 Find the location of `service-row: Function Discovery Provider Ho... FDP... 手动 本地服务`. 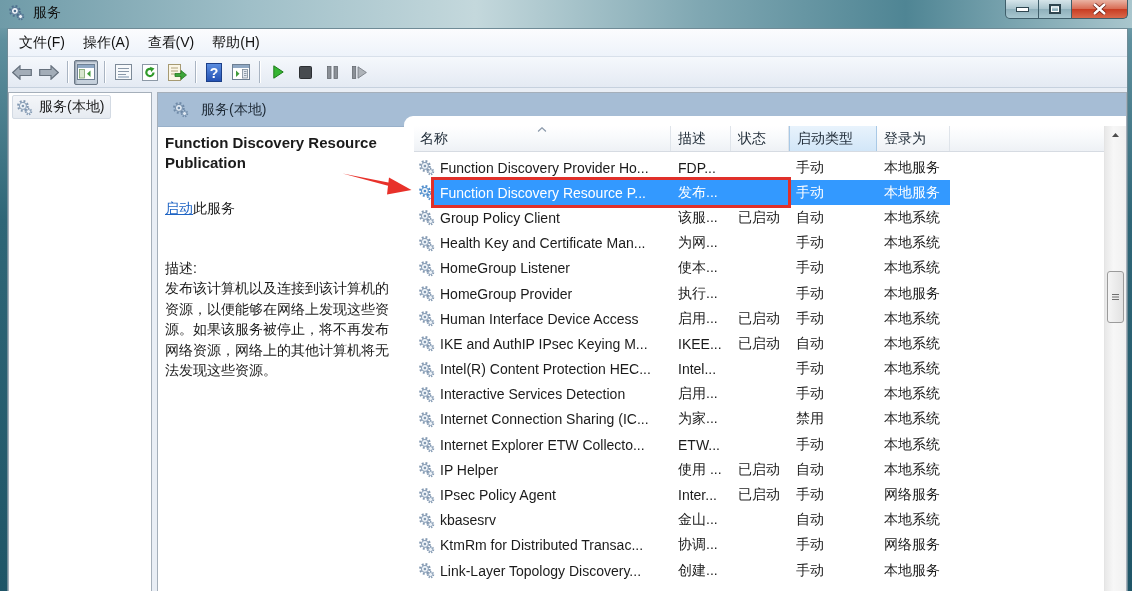

service-row: Function Discovery Provider Ho... FDP... 手动 本地服务 is located at coordinates (682, 168).